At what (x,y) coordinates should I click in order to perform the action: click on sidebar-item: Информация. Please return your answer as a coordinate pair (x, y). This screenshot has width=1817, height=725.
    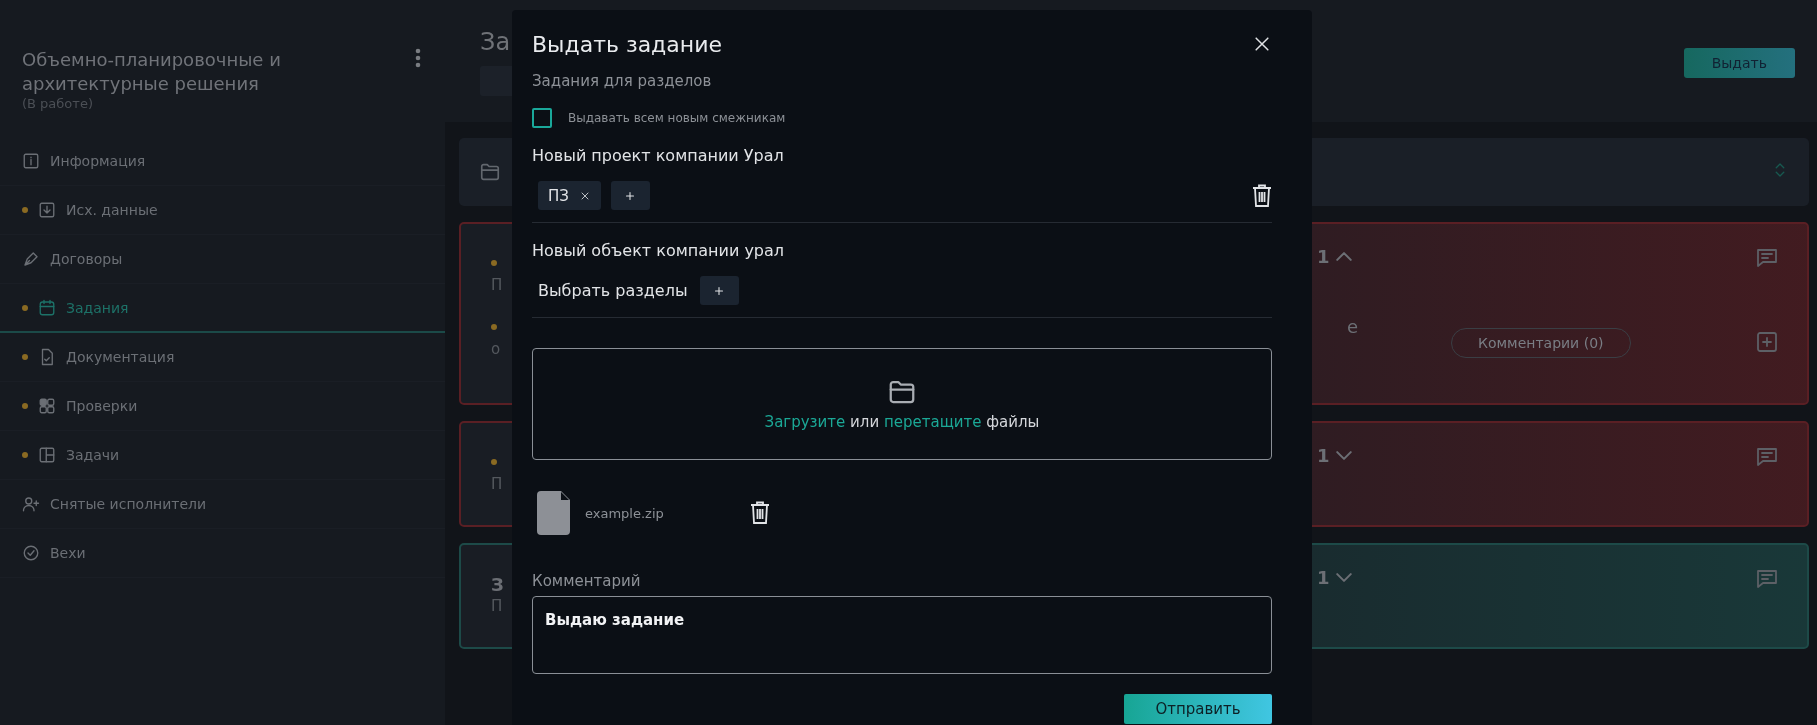
    Looking at the image, I should click on (222, 161).